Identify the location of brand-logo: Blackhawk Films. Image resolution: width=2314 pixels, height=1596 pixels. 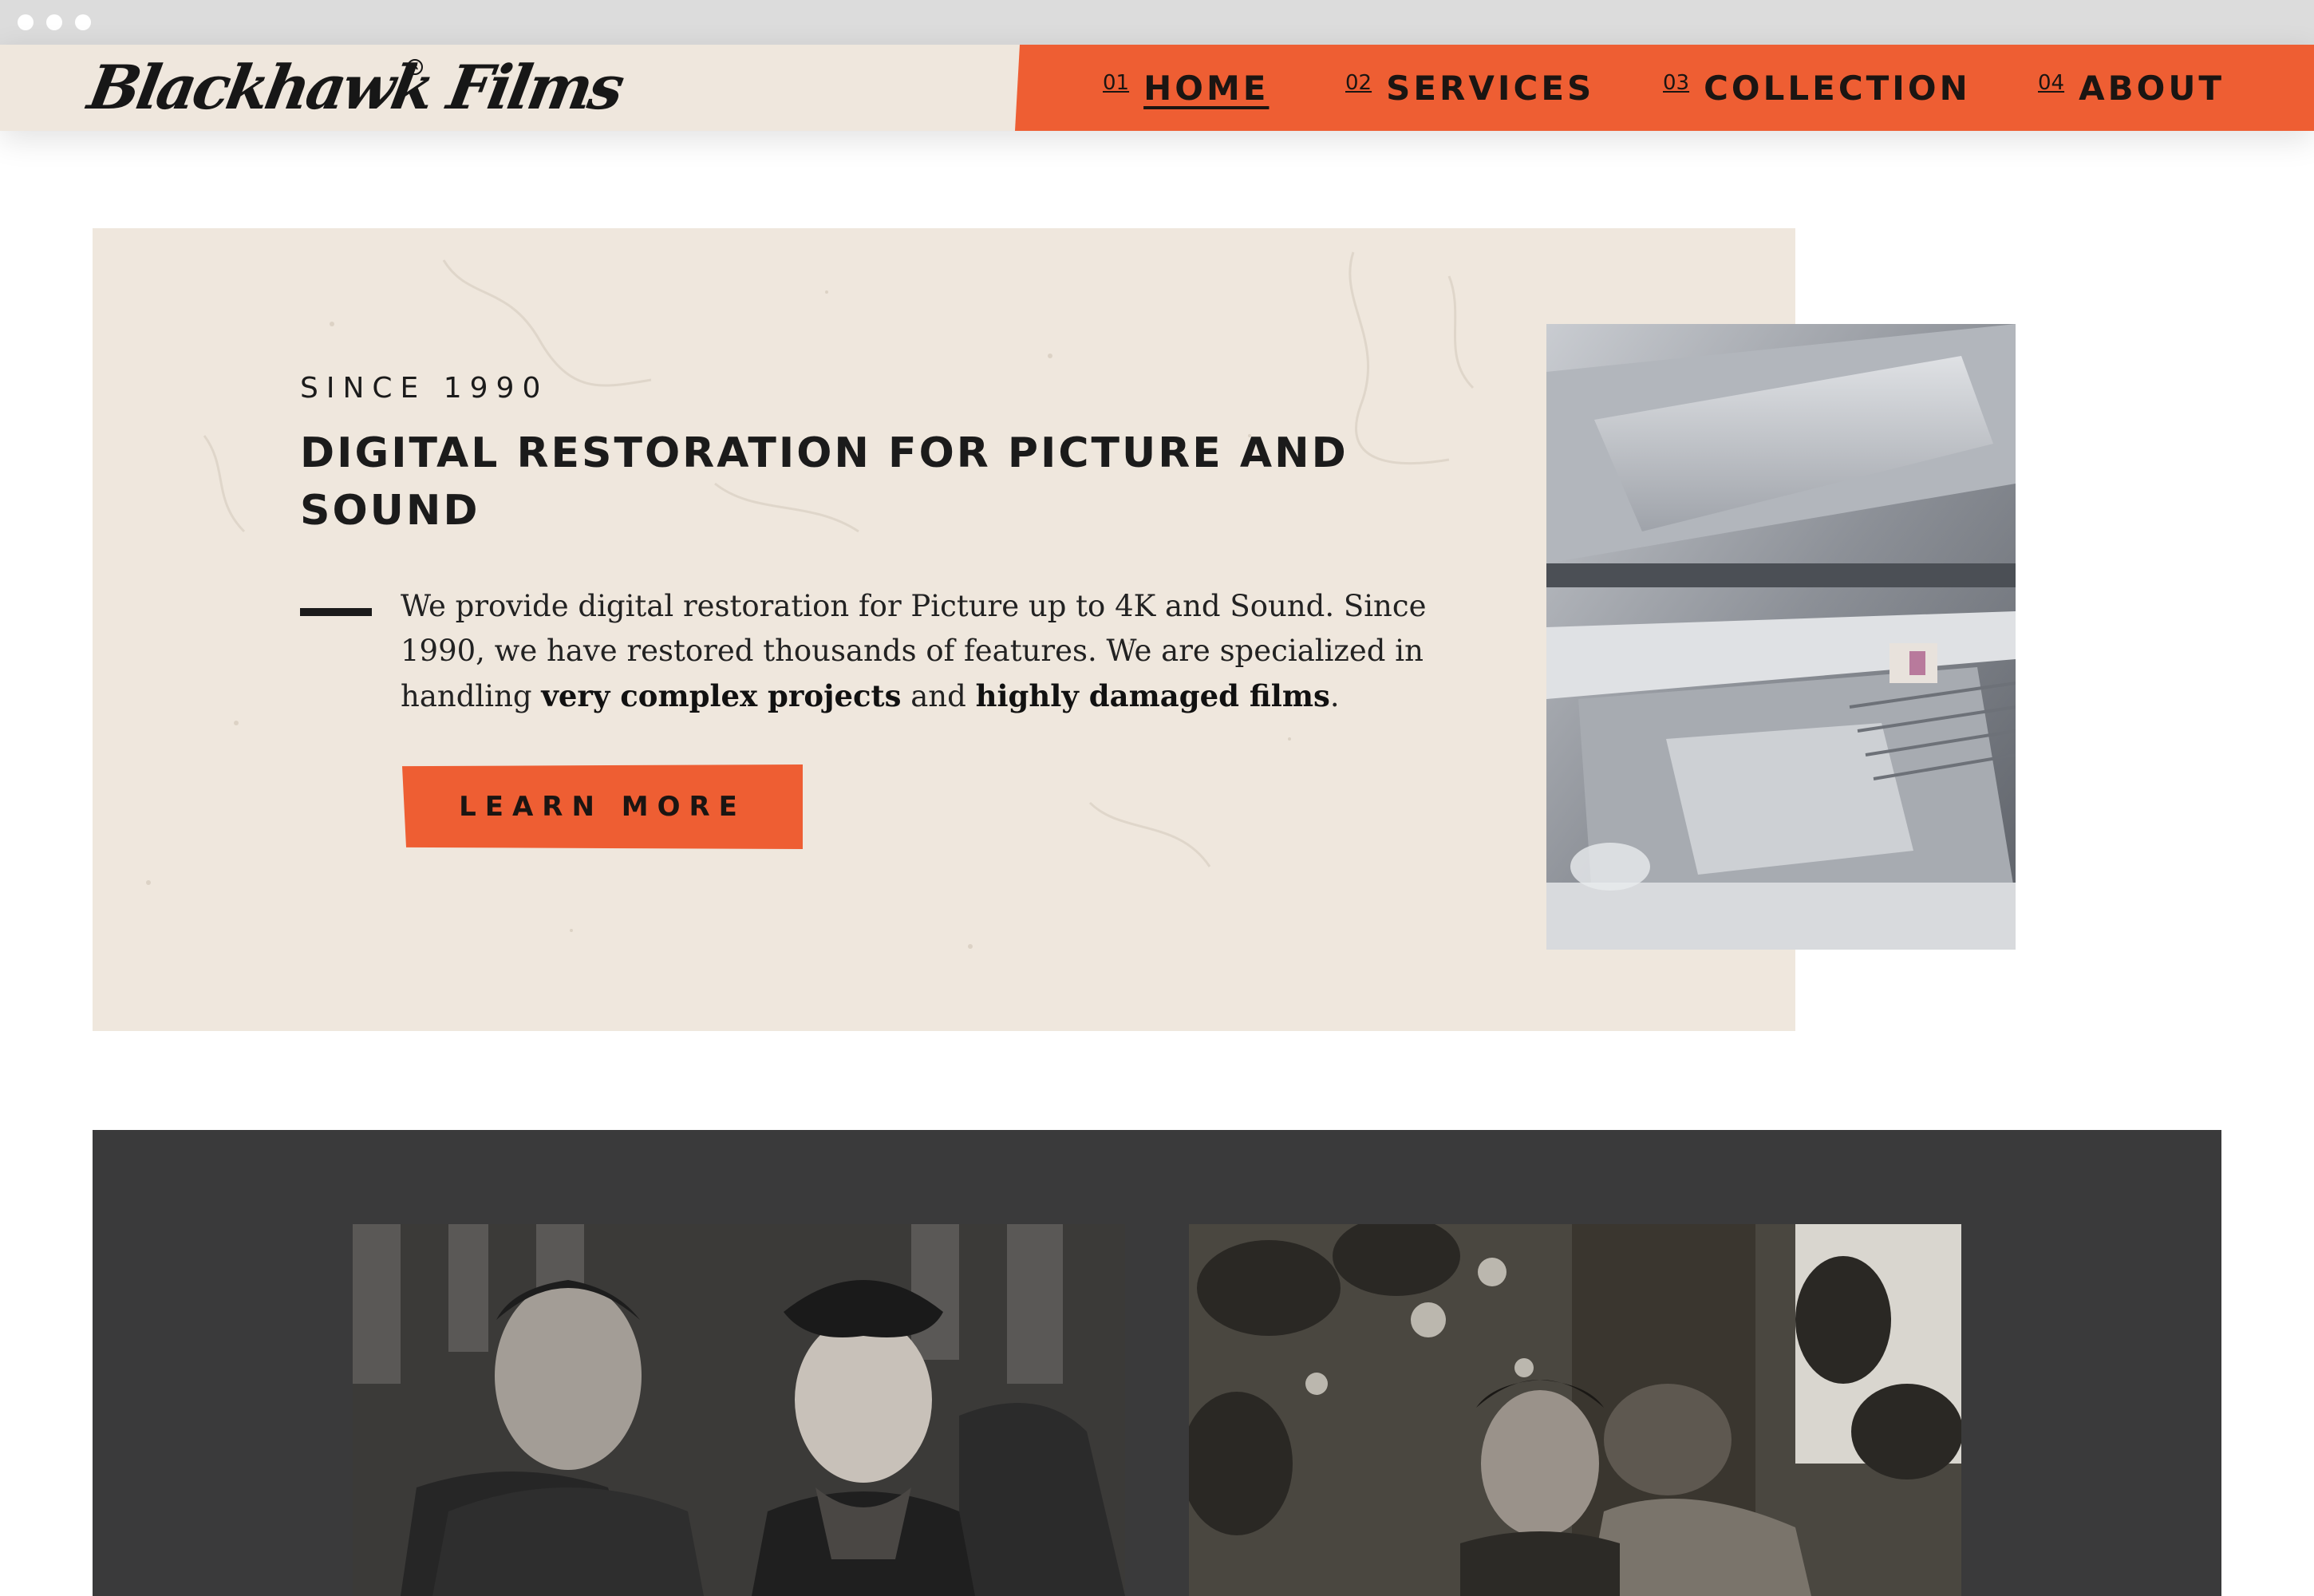
(354, 87).